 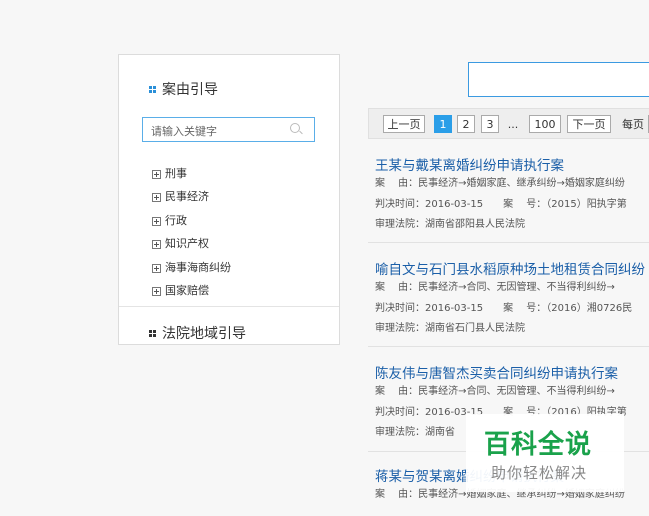 What do you see at coordinates (490, 124) in the screenshot?
I see `page-3-button: 3` at bounding box center [490, 124].